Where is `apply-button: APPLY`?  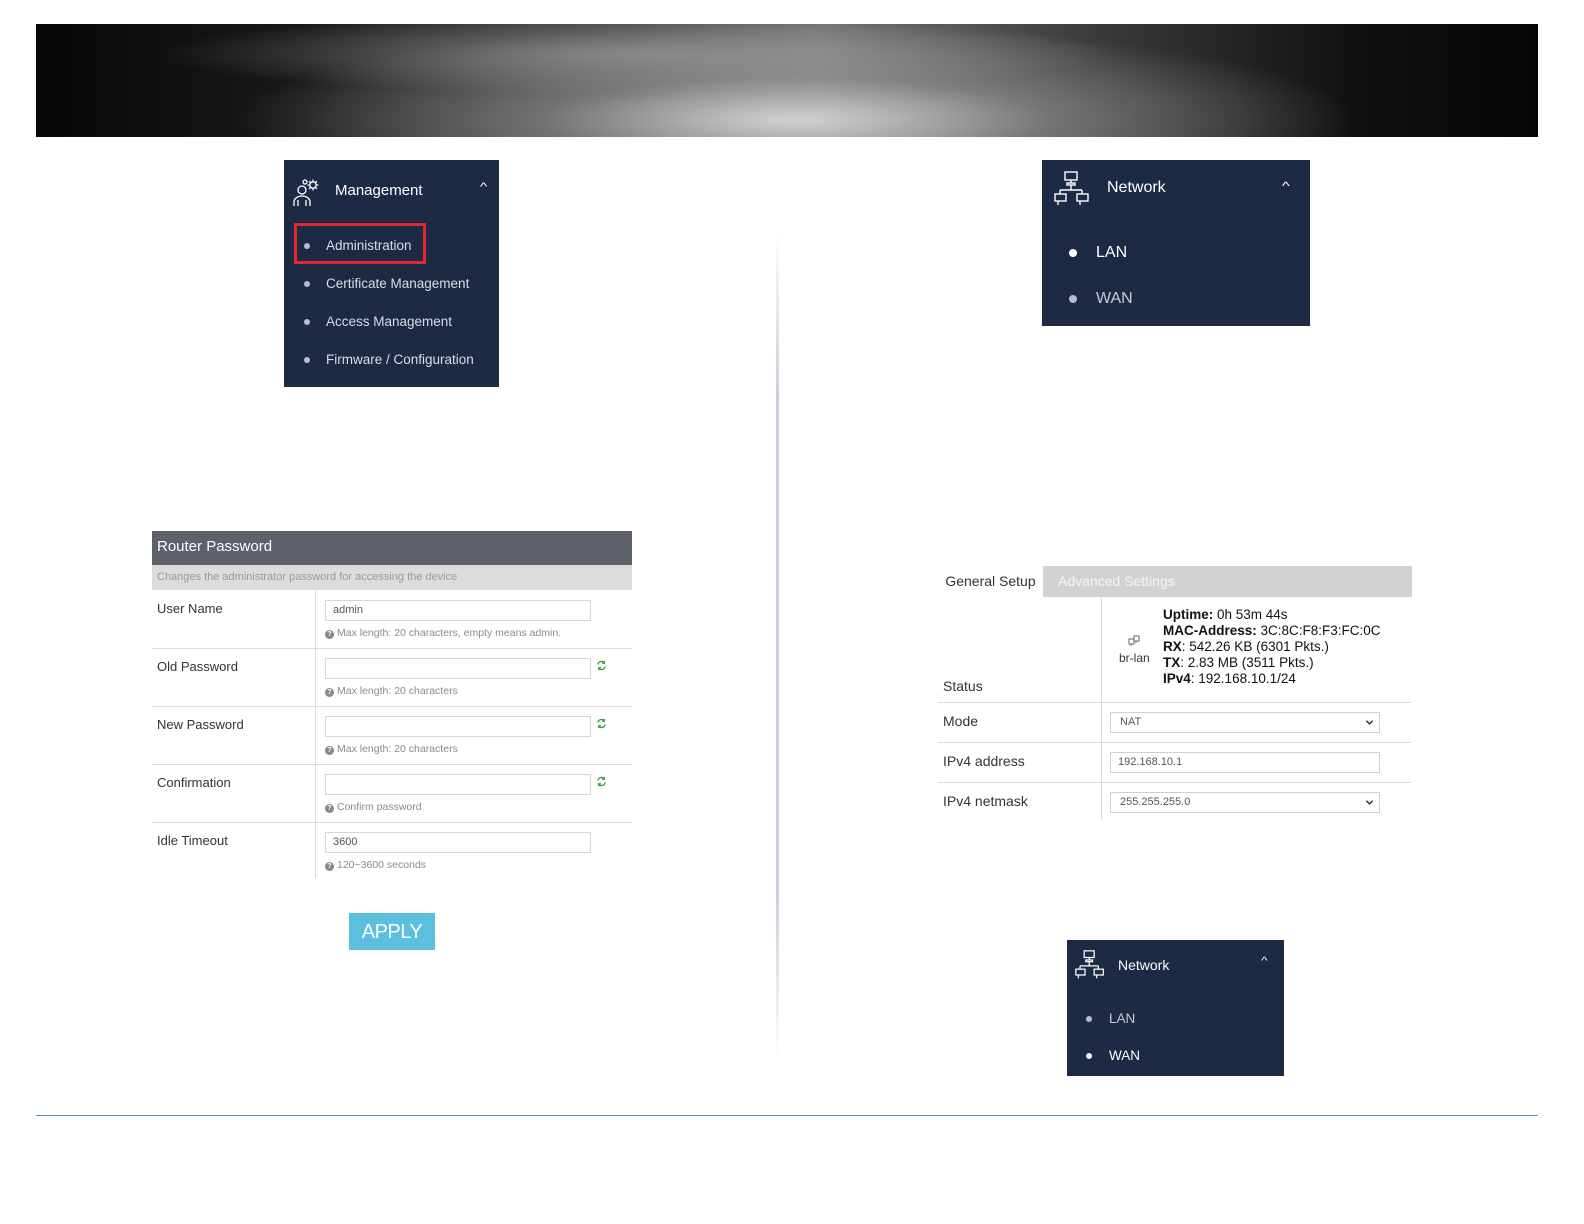 apply-button: APPLY is located at coordinates (392, 931).